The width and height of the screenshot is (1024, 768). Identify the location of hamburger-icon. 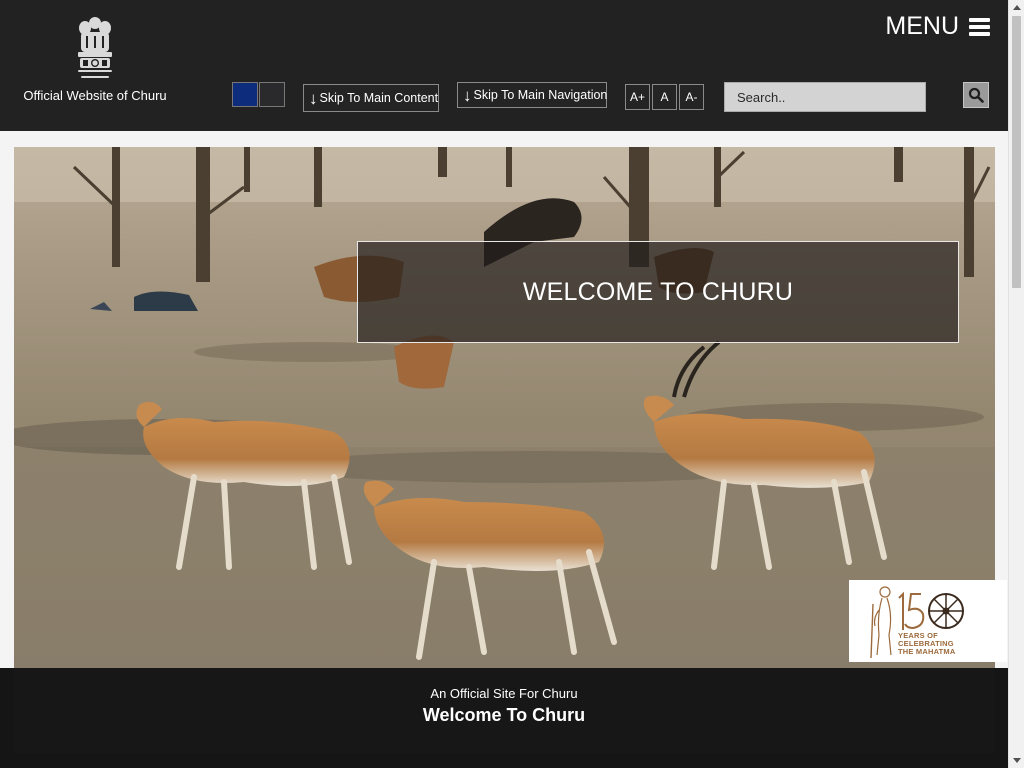
(979, 26).